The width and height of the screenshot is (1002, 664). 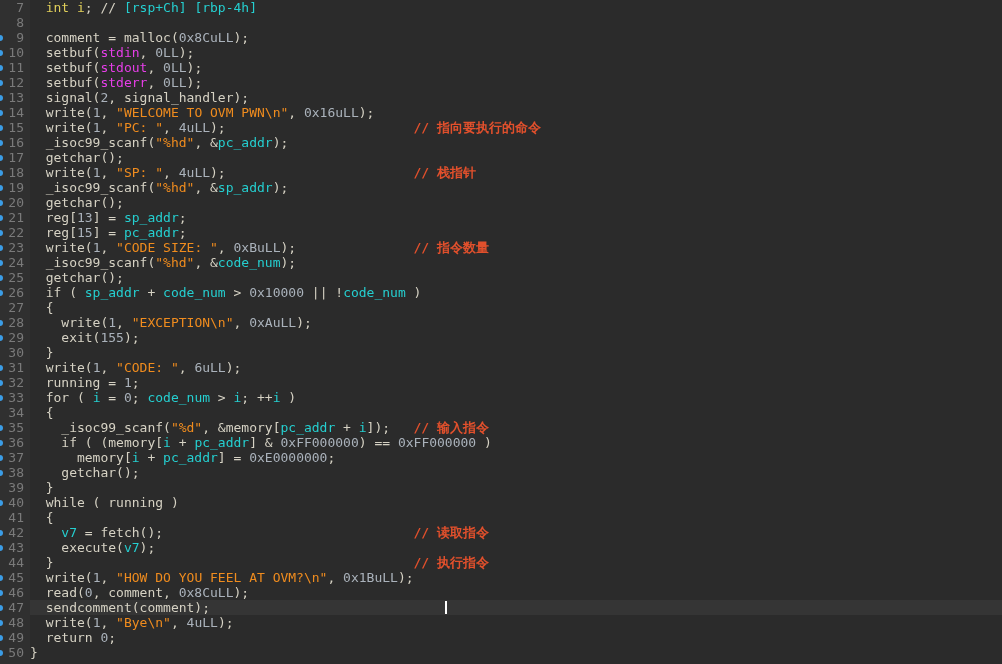 What do you see at coordinates (139, 622) in the screenshot?
I see `code-line: write(1, "Bye\n", 4uLL);` at bounding box center [139, 622].